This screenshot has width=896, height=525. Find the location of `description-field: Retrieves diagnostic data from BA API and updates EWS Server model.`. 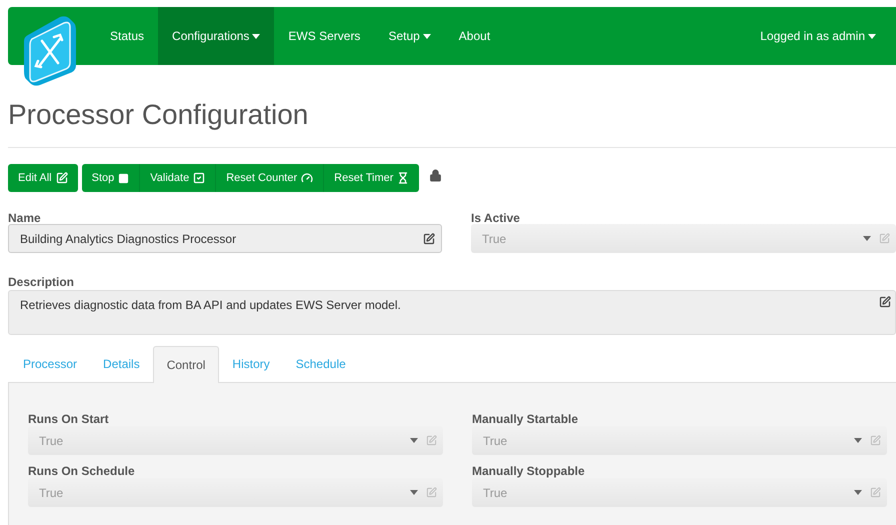

description-field: Retrieves diagnostic data from BA API and updates EWS Server model. is located at coordinates (452, 312).